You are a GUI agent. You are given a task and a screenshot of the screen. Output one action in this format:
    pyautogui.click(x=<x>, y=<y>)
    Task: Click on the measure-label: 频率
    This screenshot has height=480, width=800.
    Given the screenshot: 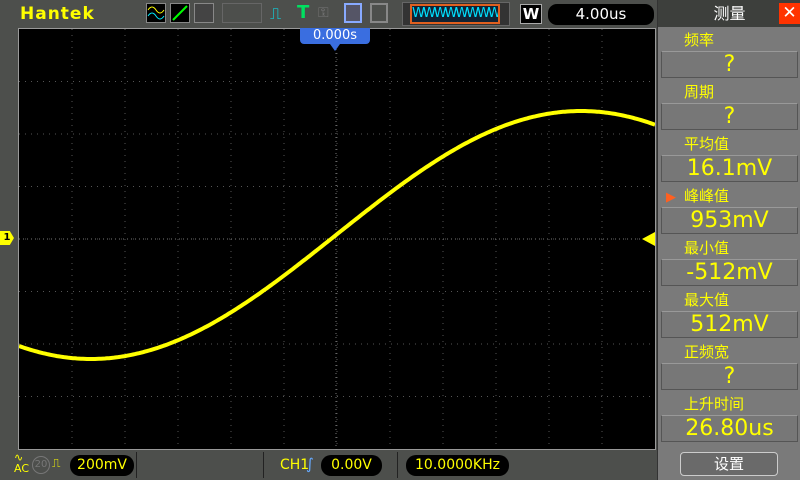 What is the action you would take?
    pyautogui.click(x=699, y=40)
    